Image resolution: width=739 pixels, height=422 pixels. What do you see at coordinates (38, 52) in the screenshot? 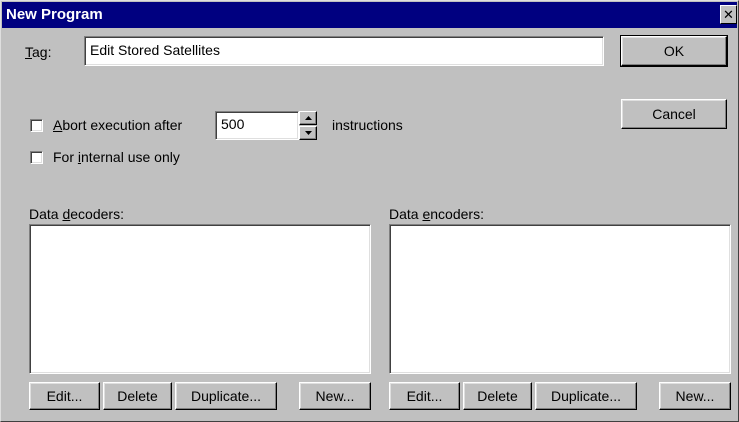
I see `tag-label: Tag:` at bounding box center [38, 52].